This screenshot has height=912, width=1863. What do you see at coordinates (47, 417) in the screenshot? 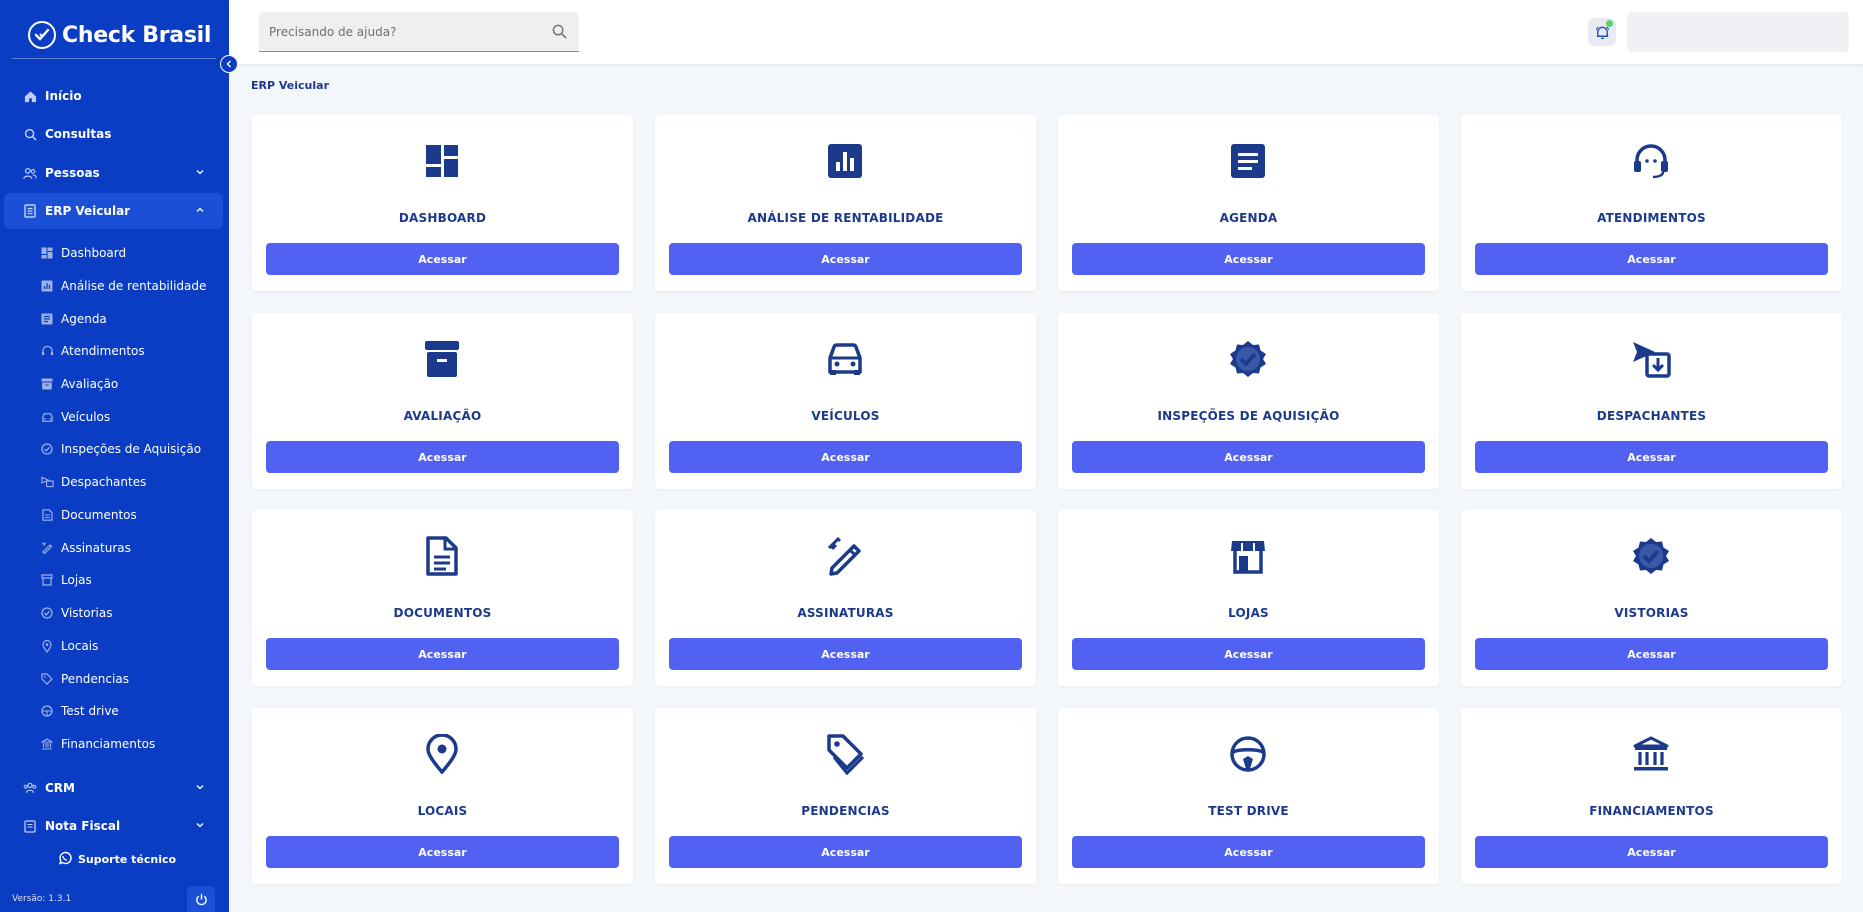
I see `car-icon` at bounding box center [47, 417].